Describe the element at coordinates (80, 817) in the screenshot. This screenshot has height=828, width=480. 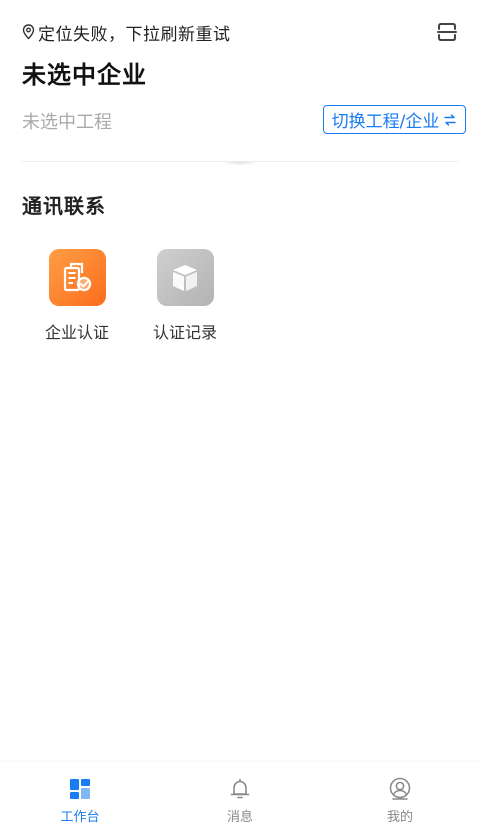
I see `tab-workbench-label: 工作台` at that location.